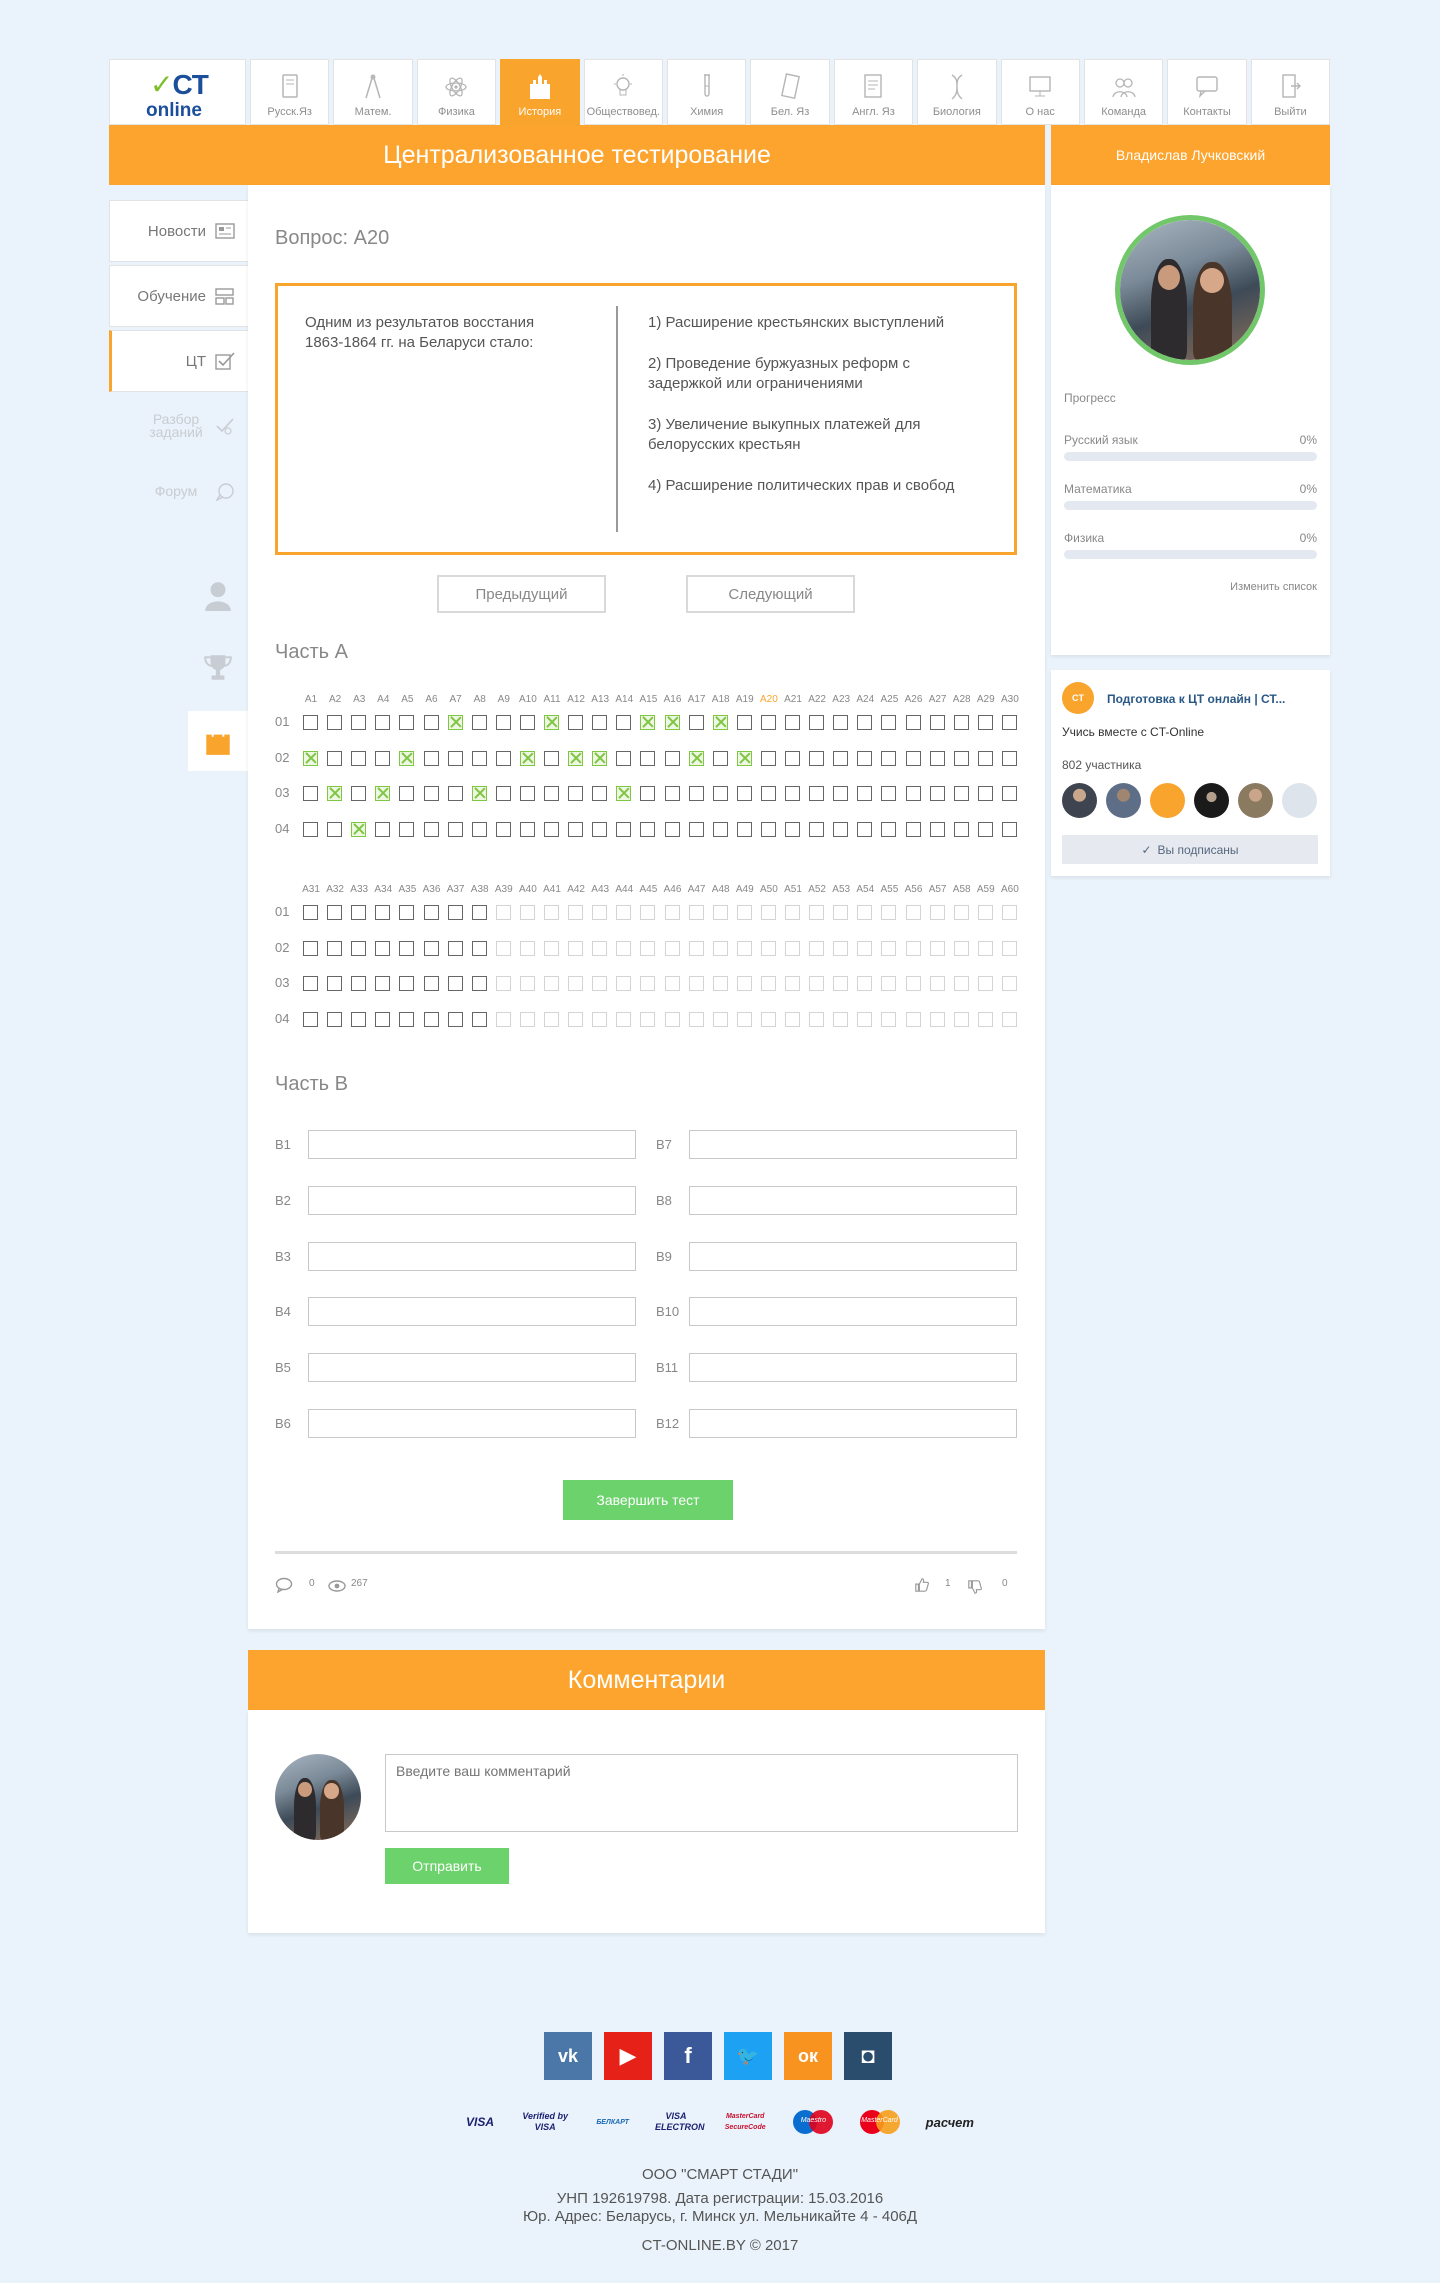  I want to click on nav-tab-10: О нас, so click(1040, 92).